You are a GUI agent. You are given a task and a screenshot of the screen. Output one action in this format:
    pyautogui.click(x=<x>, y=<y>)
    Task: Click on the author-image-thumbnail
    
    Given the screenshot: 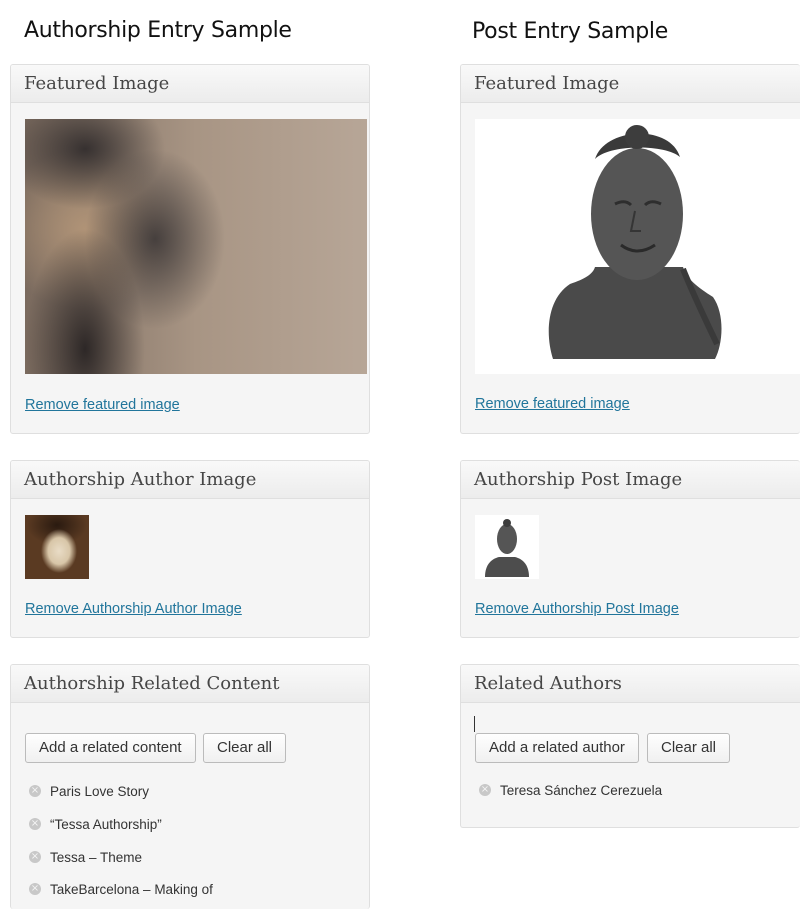 What is the action you would take?
    pyautogui.click(x=57, y=547)
    